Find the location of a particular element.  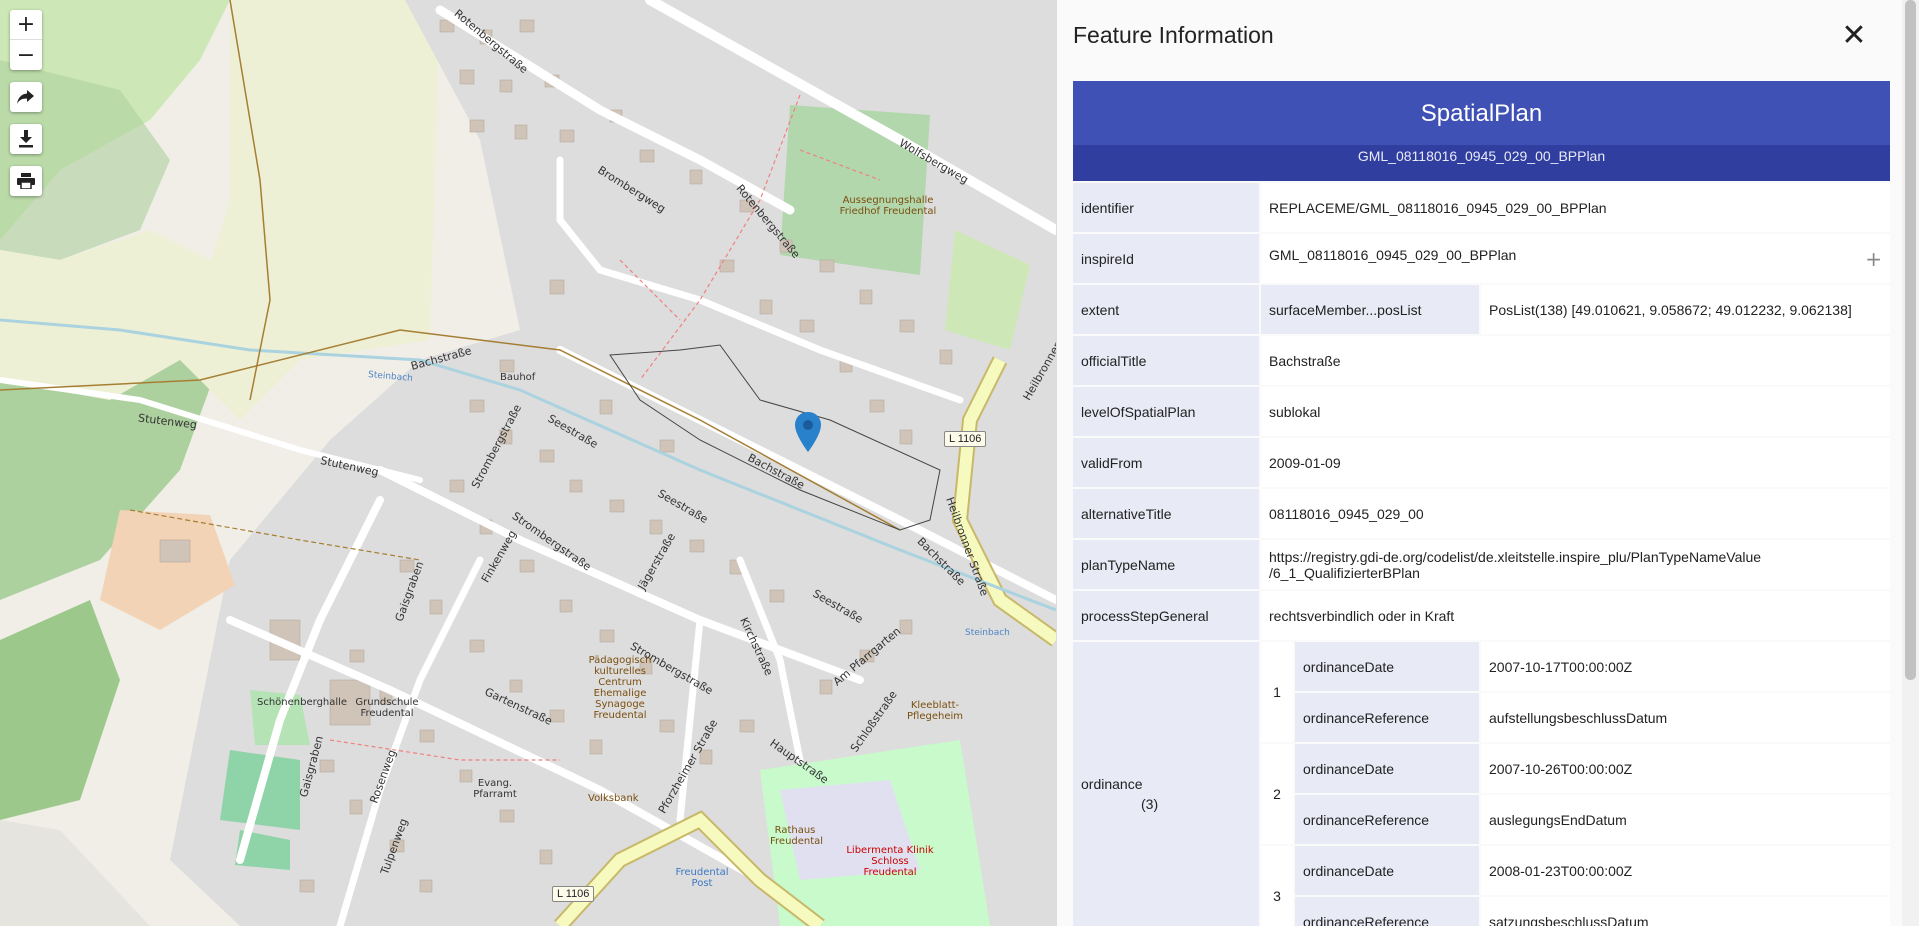

share-arrow-icon is located at coordinates (25, 97).